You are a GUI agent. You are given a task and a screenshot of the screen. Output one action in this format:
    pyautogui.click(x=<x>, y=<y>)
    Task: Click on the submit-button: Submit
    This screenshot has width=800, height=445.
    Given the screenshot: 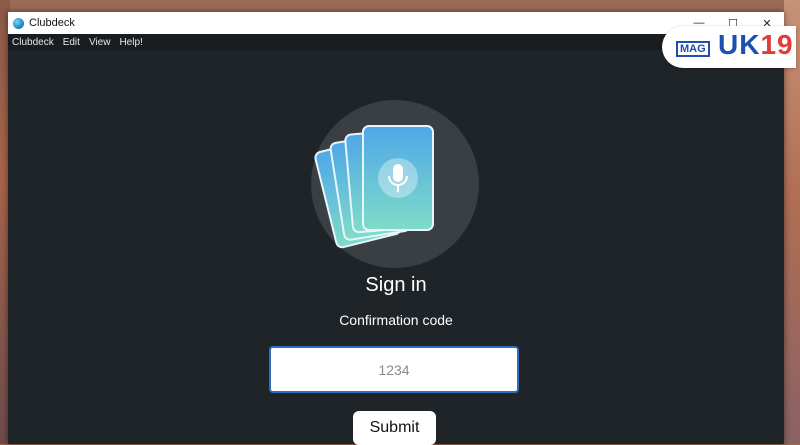 What is the action you would take?
    pyautogui.click(x=394, y=428)
    